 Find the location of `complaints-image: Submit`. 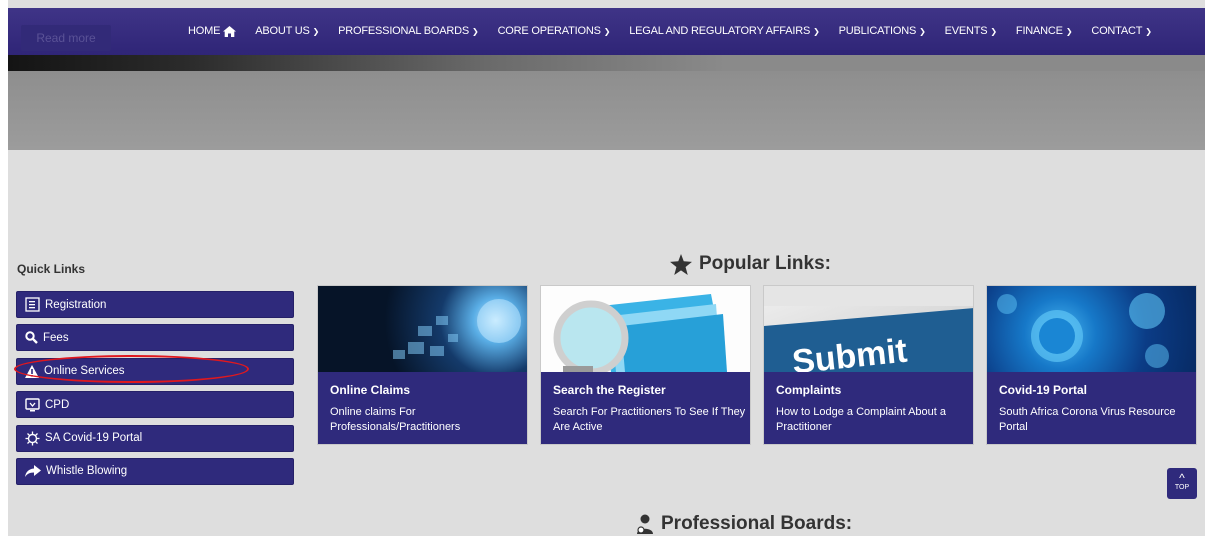

complaints-image: Submit is located at coordinates (868, 329).